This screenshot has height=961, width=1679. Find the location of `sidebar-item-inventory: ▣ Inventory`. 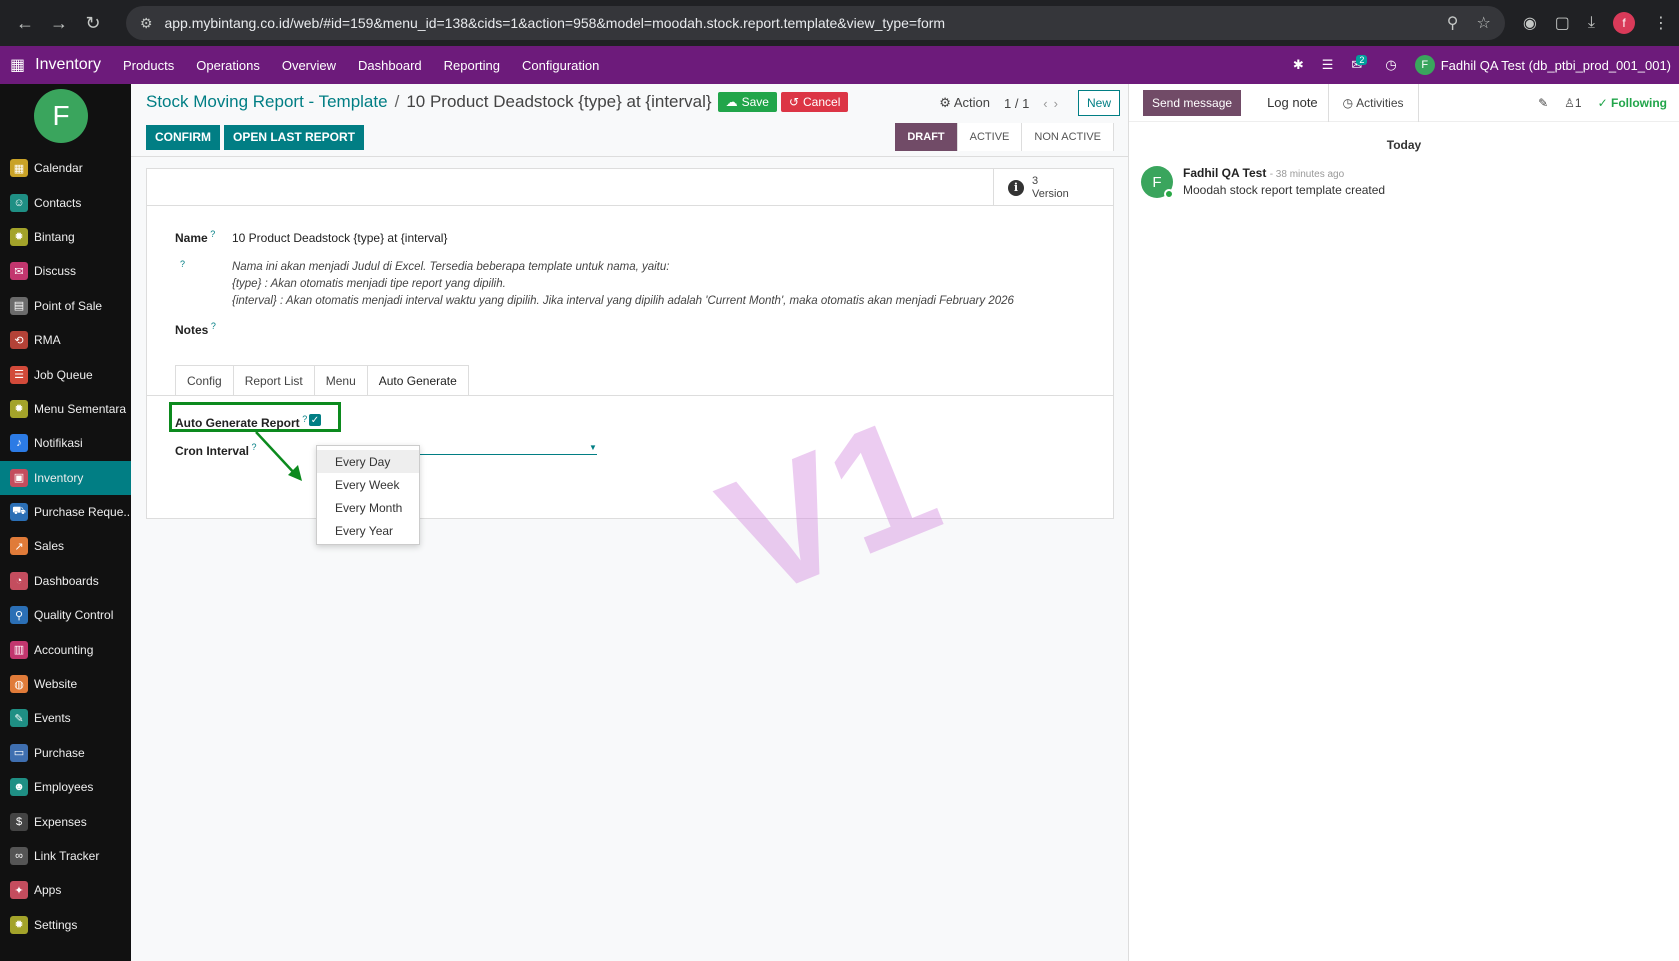

sidebar-item-inventory: ▣ Inventory is located at coordinates (65, 477).